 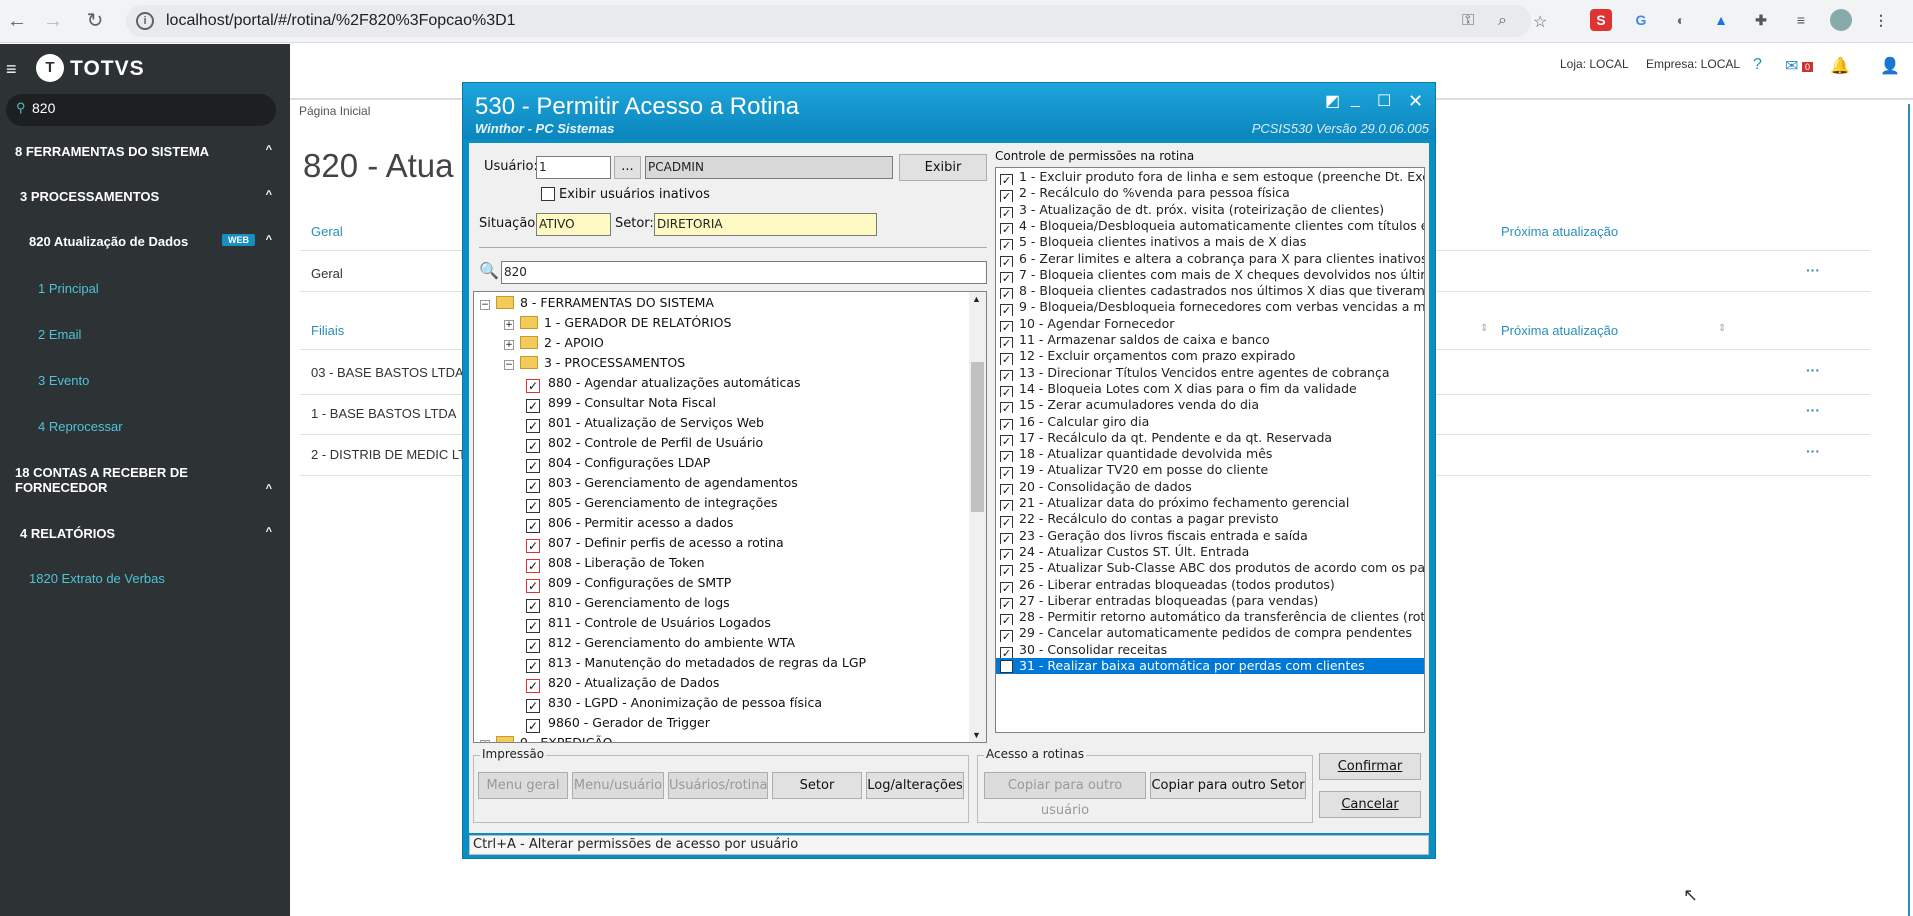 What do you see at coordinates (1355, 100) in the screenshot?
I see `minimize-icon: _` at bounding box center [1355, 100].